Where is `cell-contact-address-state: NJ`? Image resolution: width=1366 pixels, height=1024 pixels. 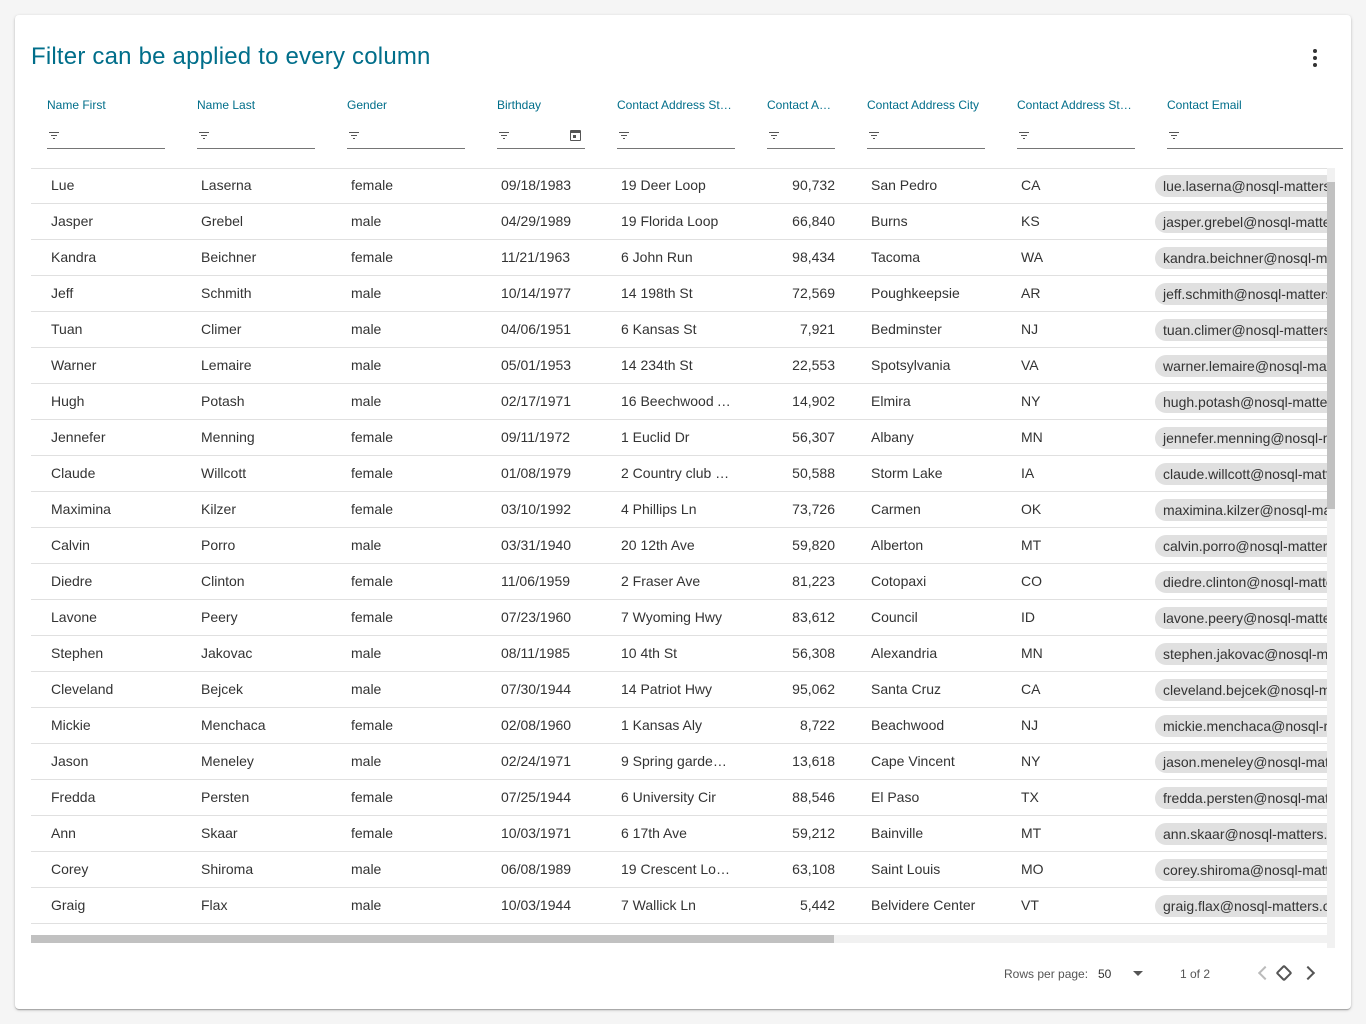
cell-contact-address-state: NJ is located at coordinates (1030, 725).